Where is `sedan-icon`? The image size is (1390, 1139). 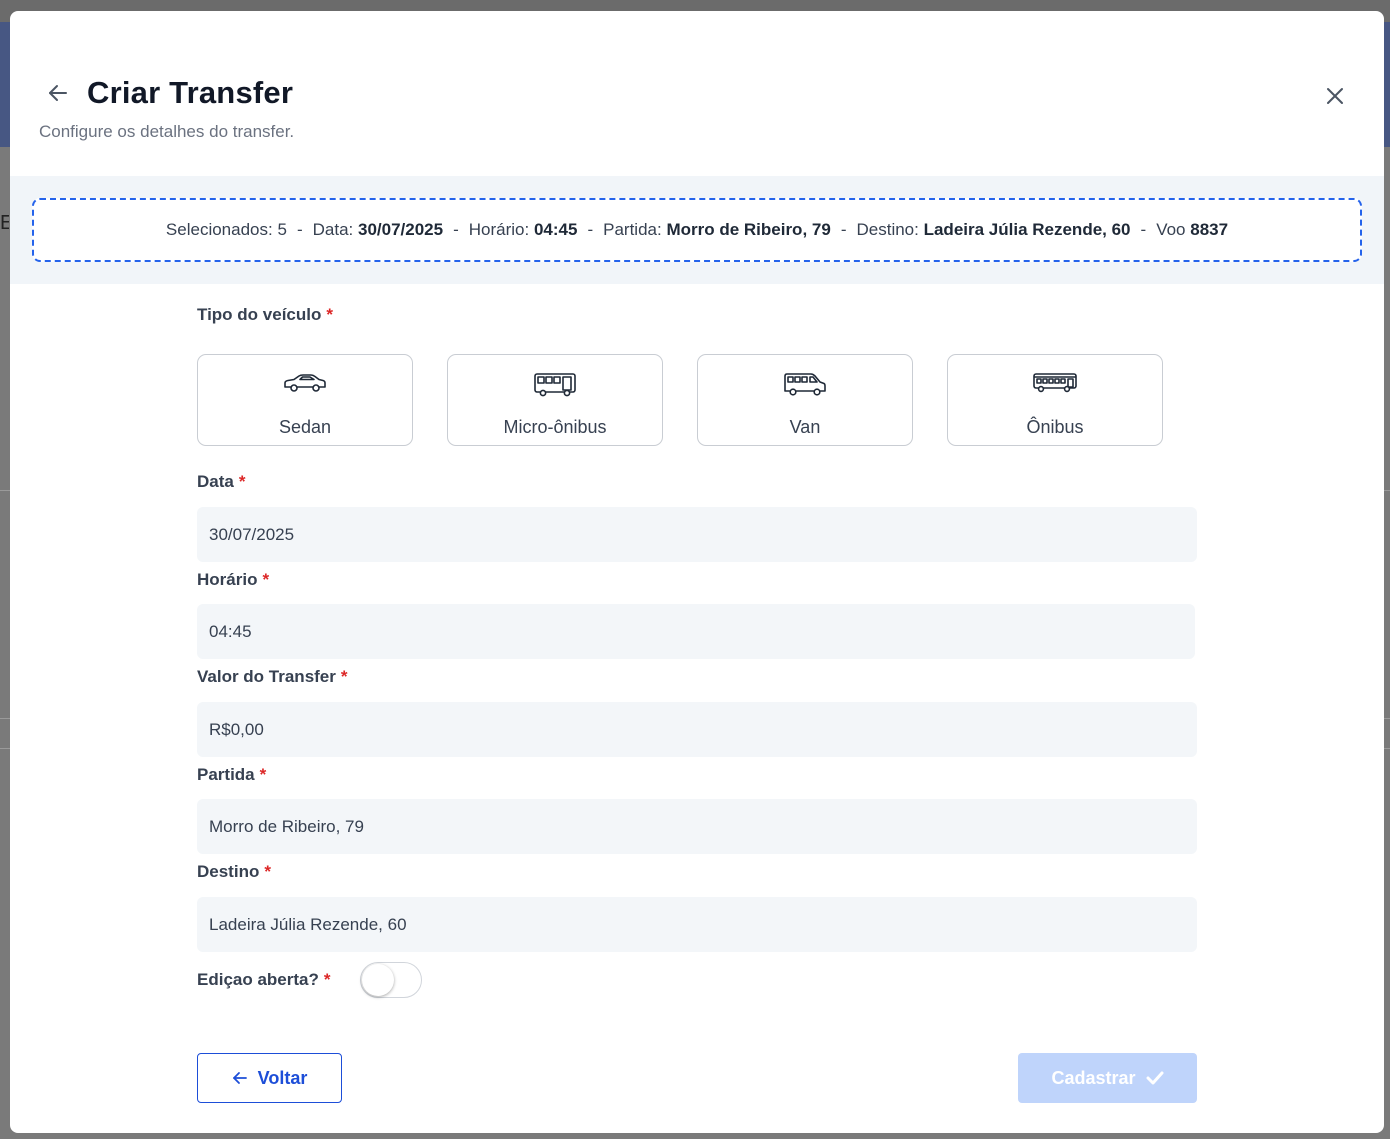
sedan-icon is located at coordinates (305, 383).